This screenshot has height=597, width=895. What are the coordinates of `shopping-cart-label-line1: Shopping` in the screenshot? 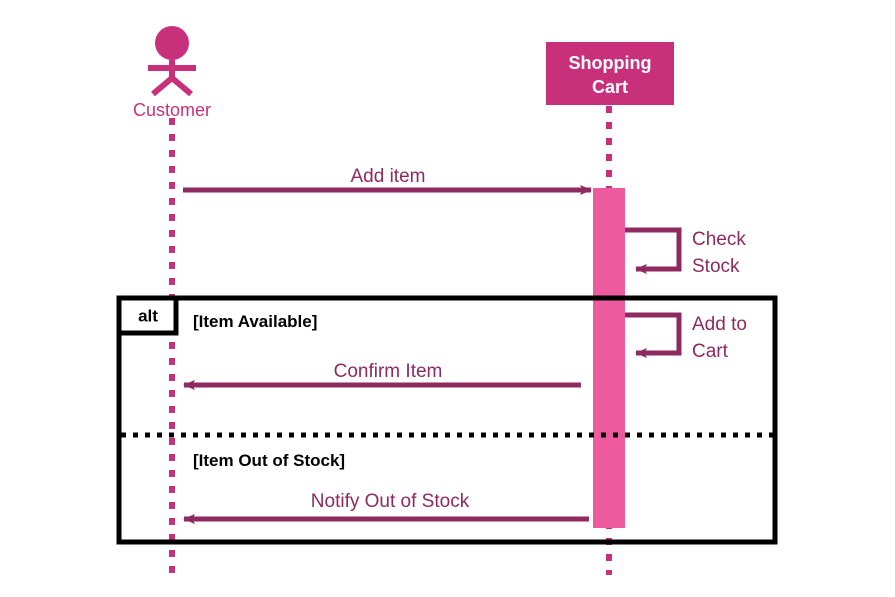 It's located at (610, 63).